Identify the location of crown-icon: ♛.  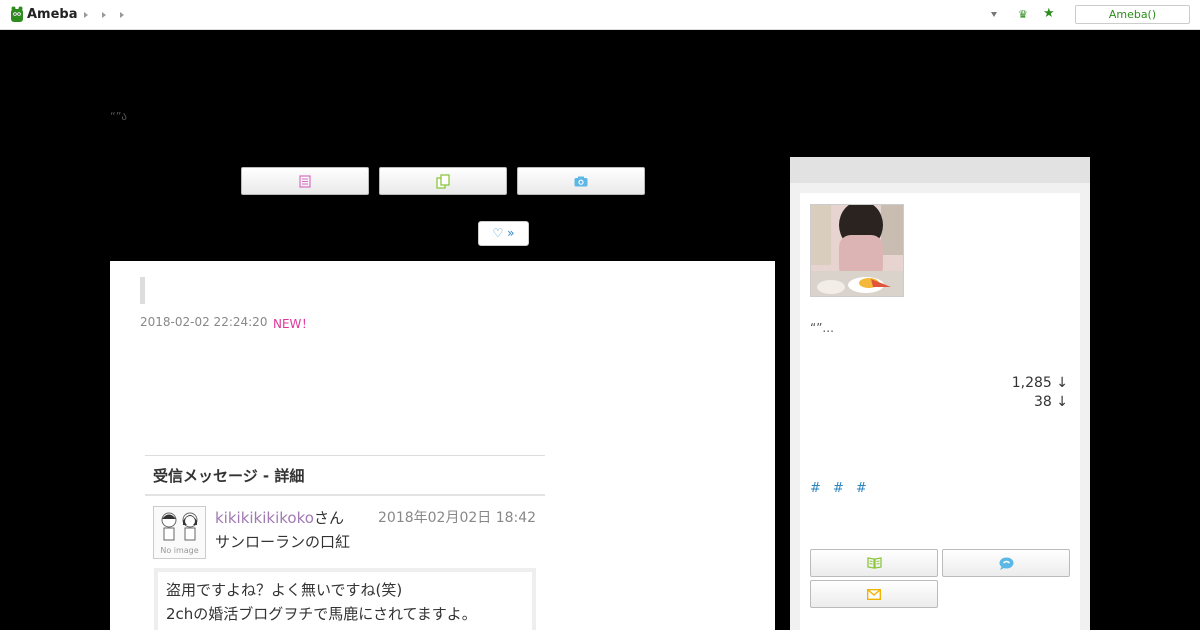
(1023, 14).